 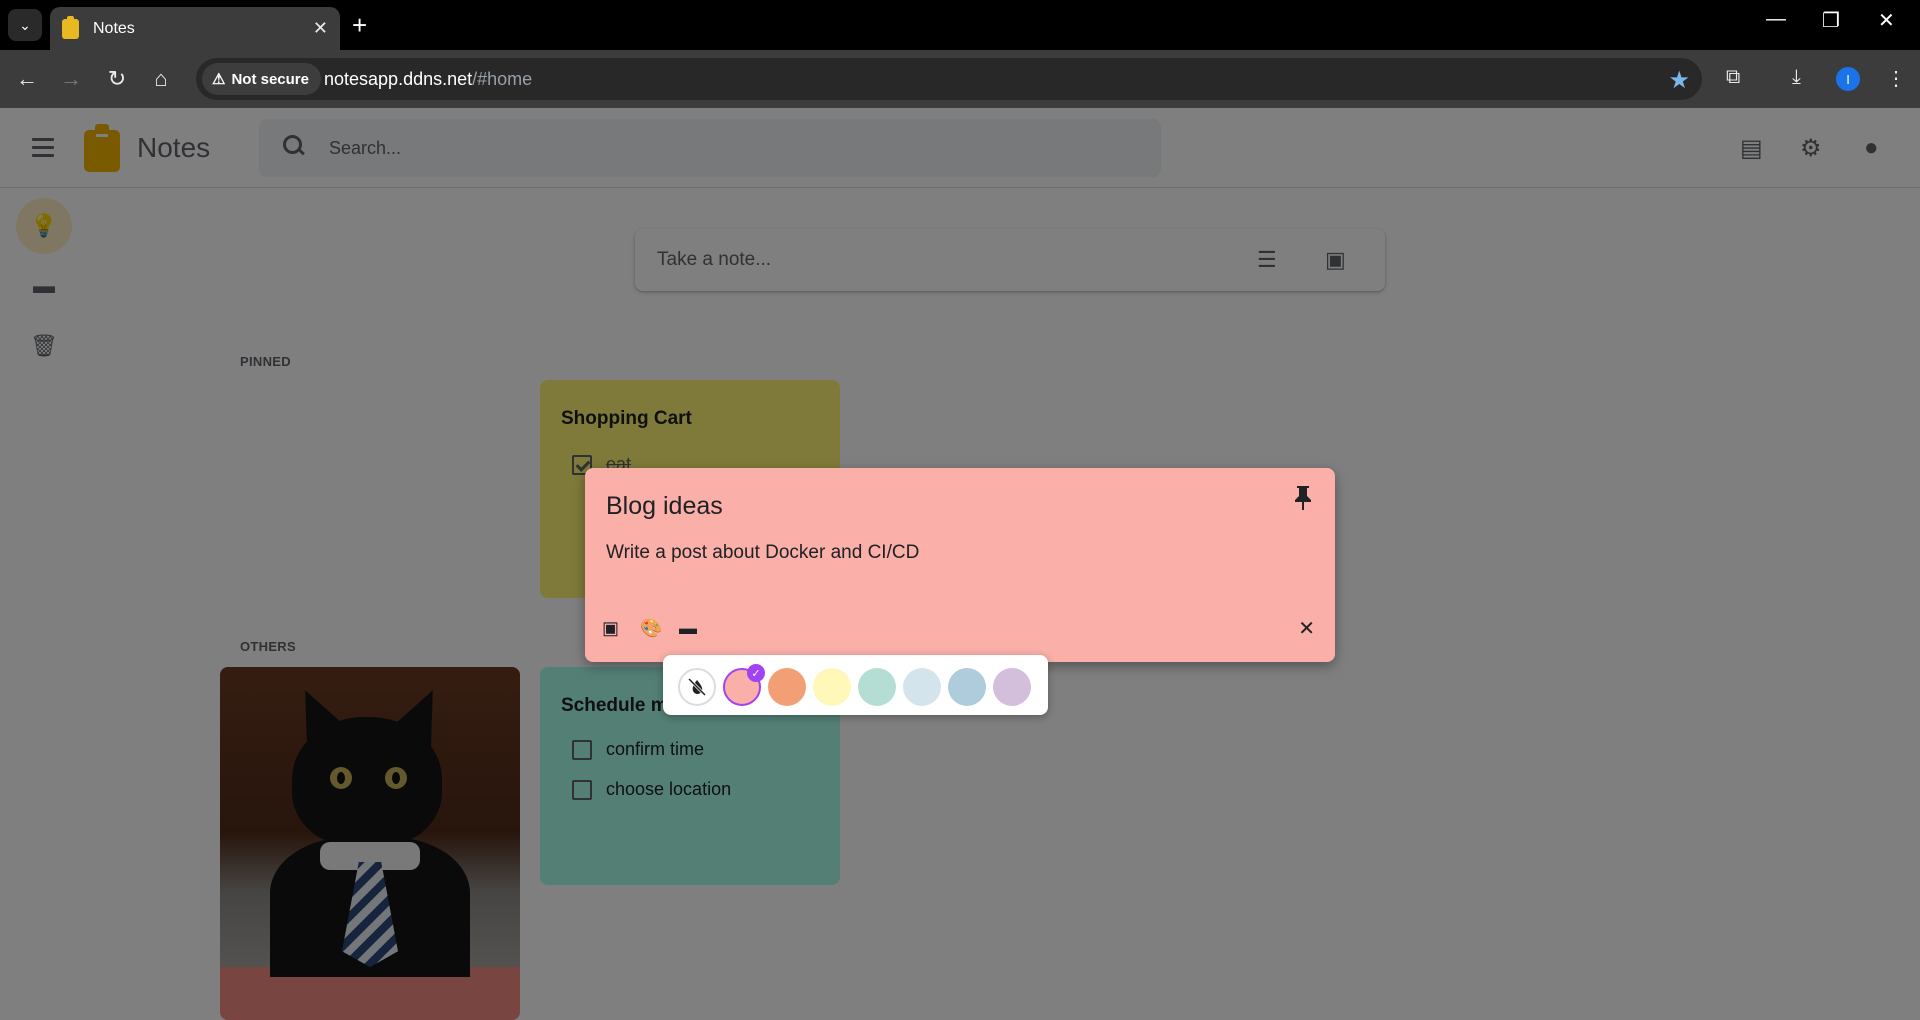 What do you see at coordinates (1896, 78) in the screenshot?
I see `browser-menu-icon: ⋮` at bounding box center [1896, 78].